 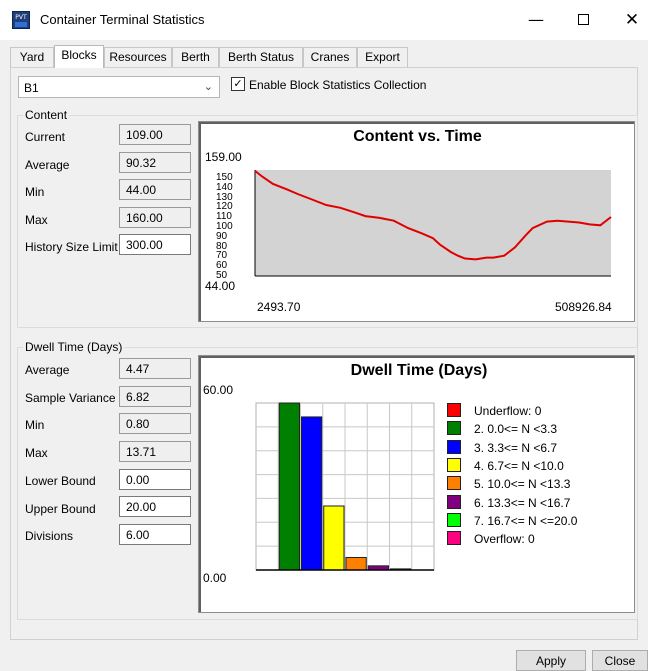 What do you see at coordinates (238, 84) in the screenshot?
I see `enable-stats-checkbox: ✓` at bounding box center [238, 84].